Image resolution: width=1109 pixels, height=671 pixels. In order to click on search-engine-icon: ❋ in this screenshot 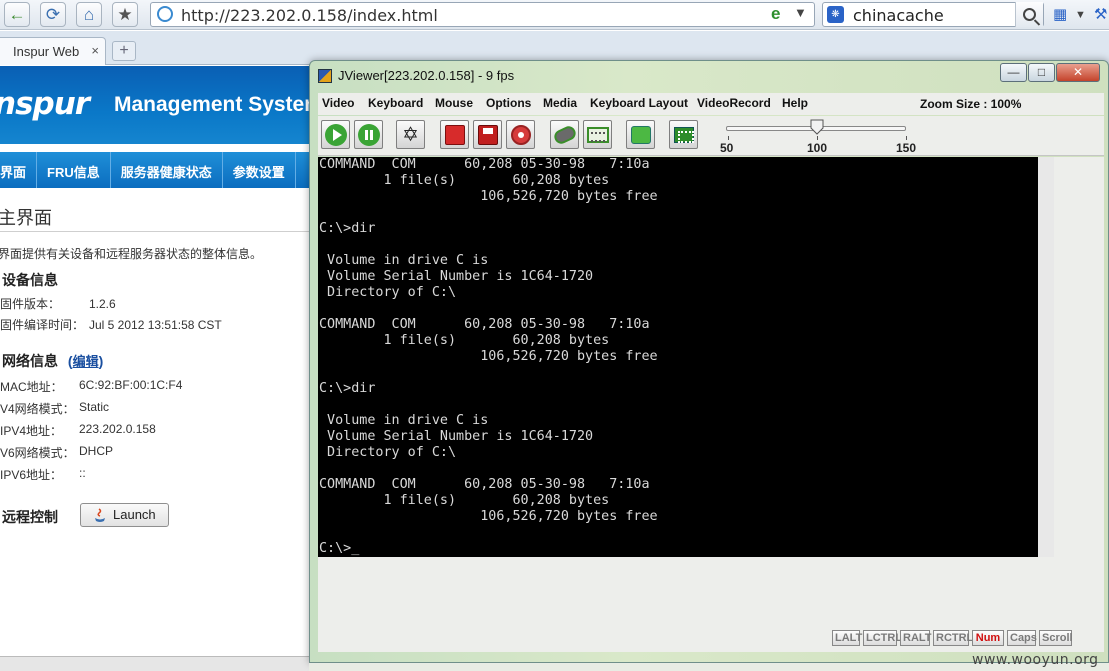, I will do `click(835, 14)`.